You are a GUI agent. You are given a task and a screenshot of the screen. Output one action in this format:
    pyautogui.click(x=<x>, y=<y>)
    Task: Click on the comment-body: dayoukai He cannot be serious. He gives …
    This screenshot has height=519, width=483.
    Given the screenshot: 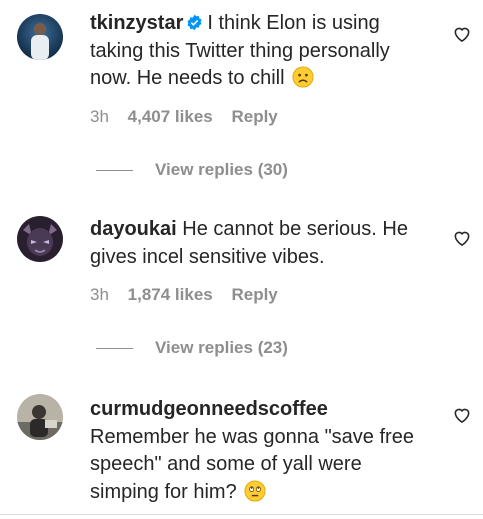 What is the action you would take?
    pyautogui.click(x=260, y=243)
    